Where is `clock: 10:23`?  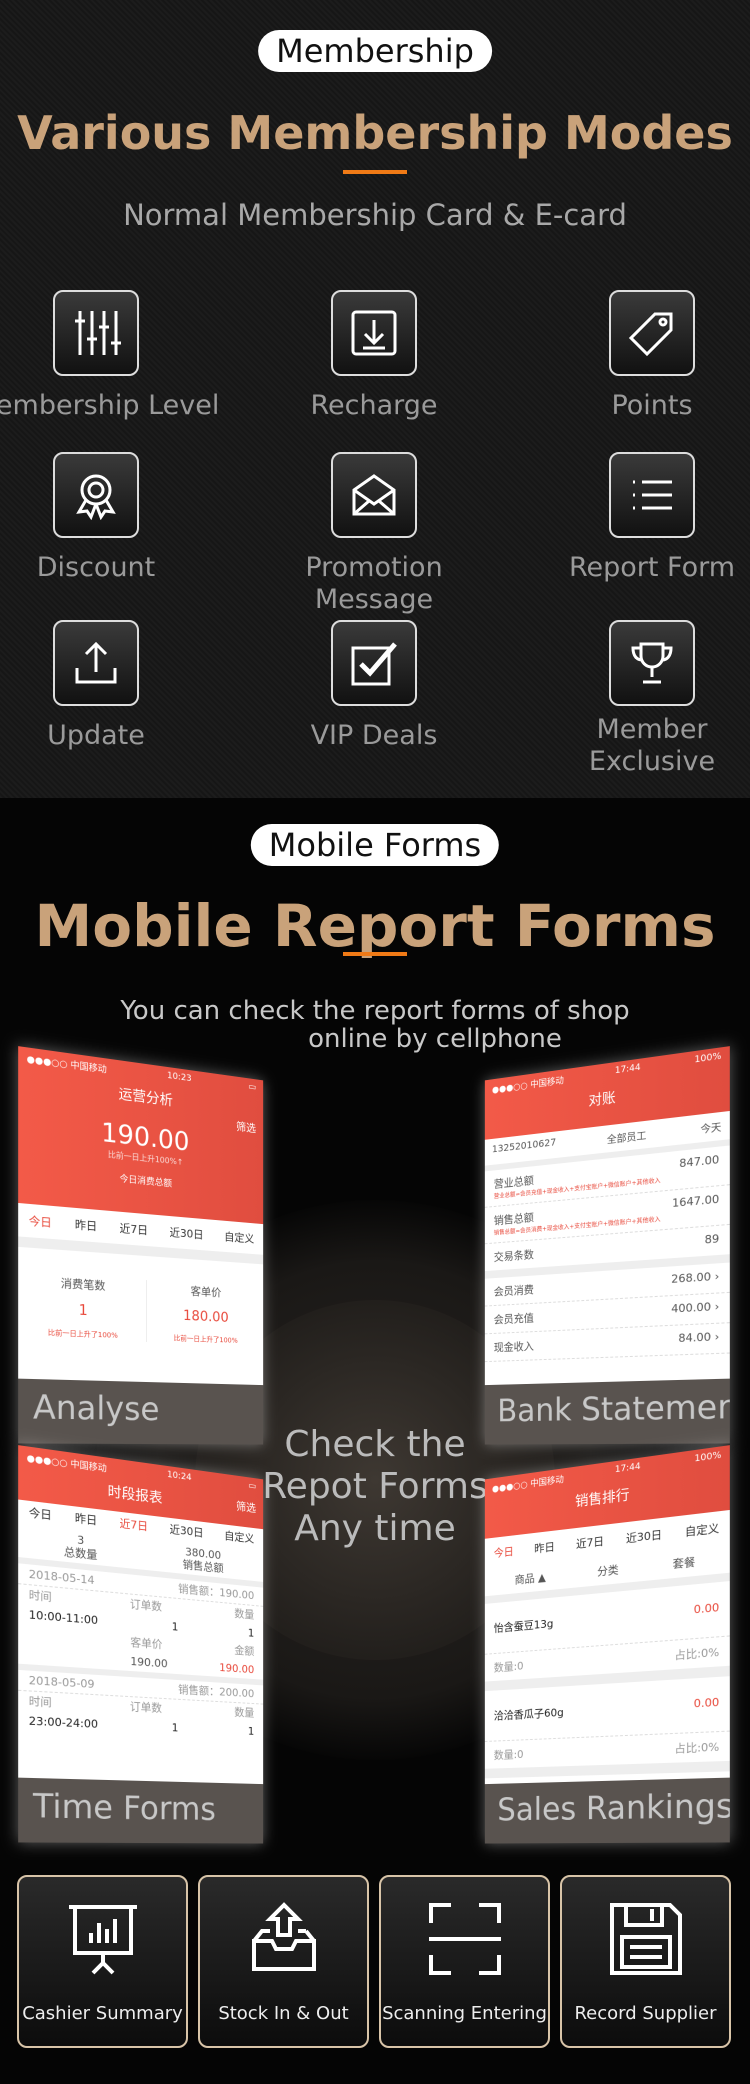 clock: 10:23 is located at coordinates (179, 1079).